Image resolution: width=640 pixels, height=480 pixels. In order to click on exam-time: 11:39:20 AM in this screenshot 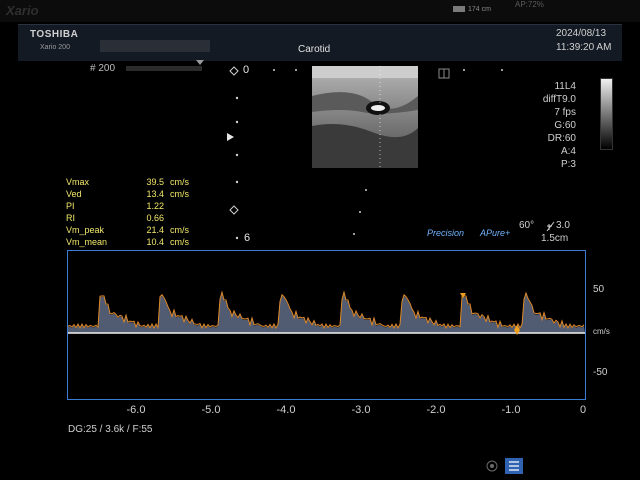, I will do `click(584, 47)`.